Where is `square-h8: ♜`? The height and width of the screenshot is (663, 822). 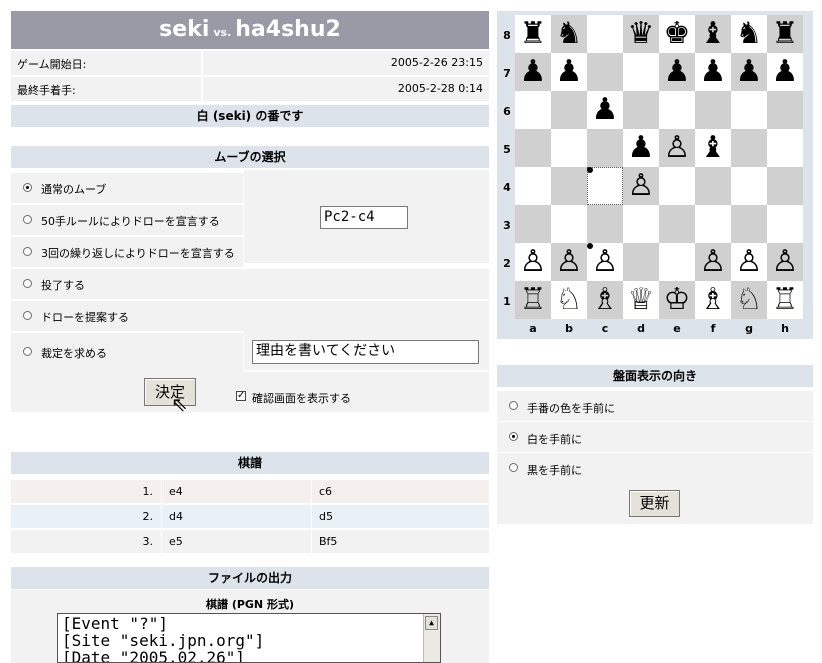
square-h8: ♜ is located at coordinates (785, 34).